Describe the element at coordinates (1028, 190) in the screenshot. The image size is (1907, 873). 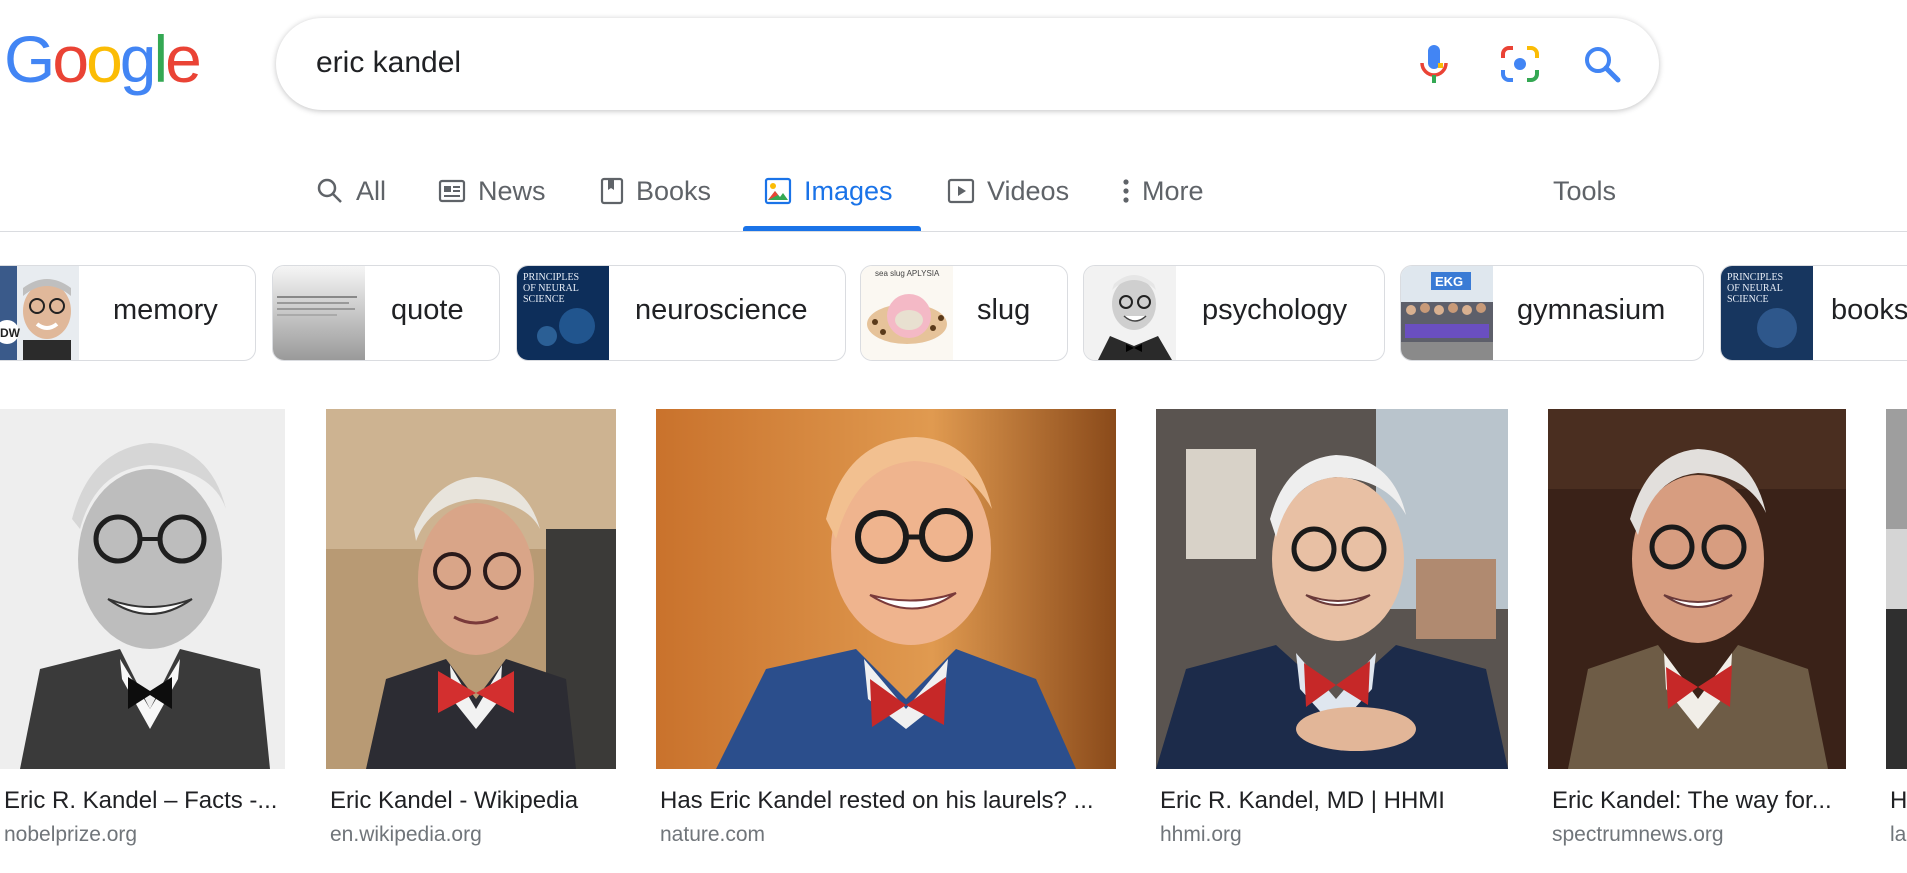
I see `tab-label: Videos` at that location.